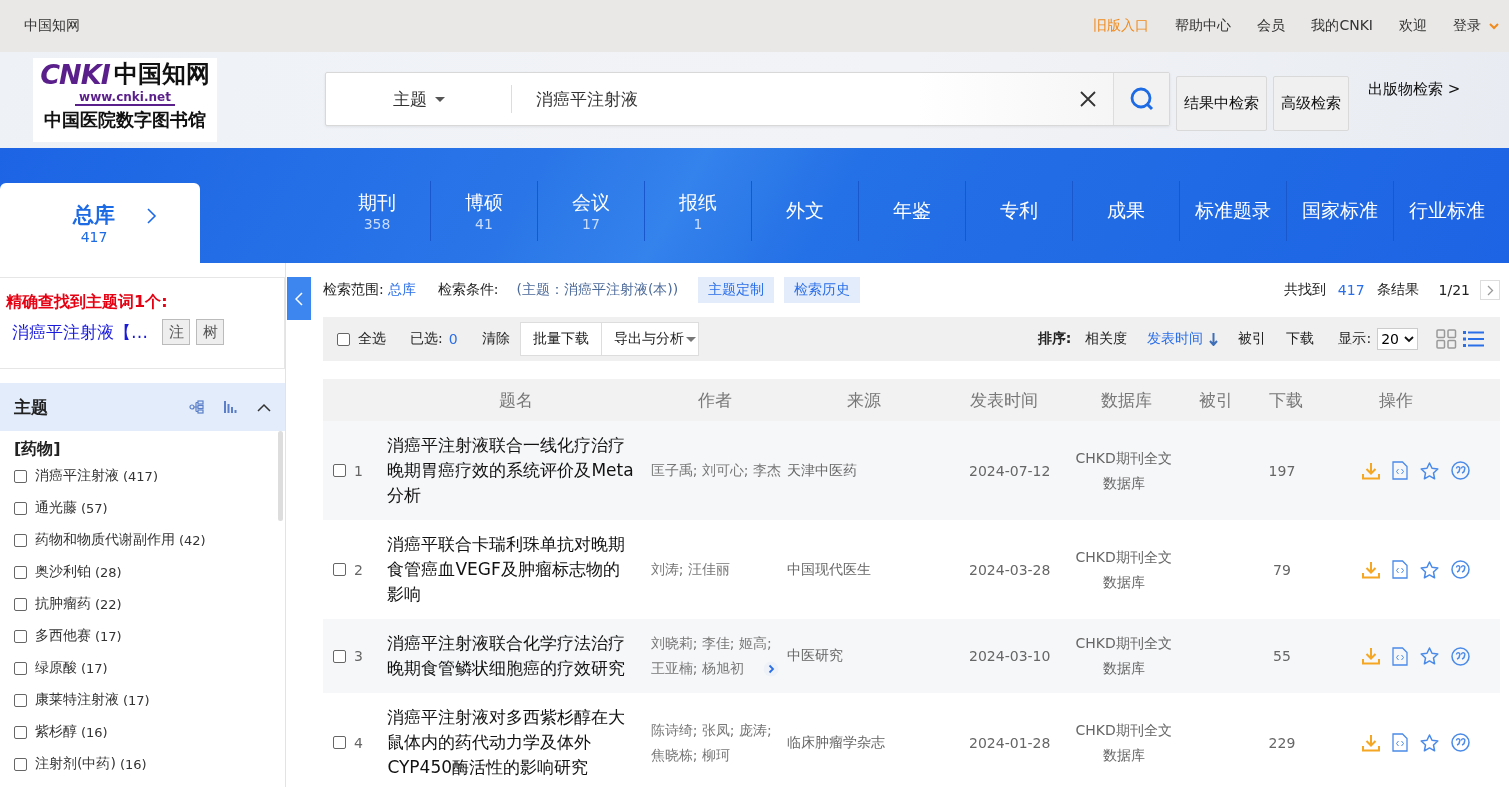 The height and width of the screenshot is (787, 1509). Describe the element at coordinates (1106, 339) in the screenshot. I see `sort-option: 相关度` at that location.